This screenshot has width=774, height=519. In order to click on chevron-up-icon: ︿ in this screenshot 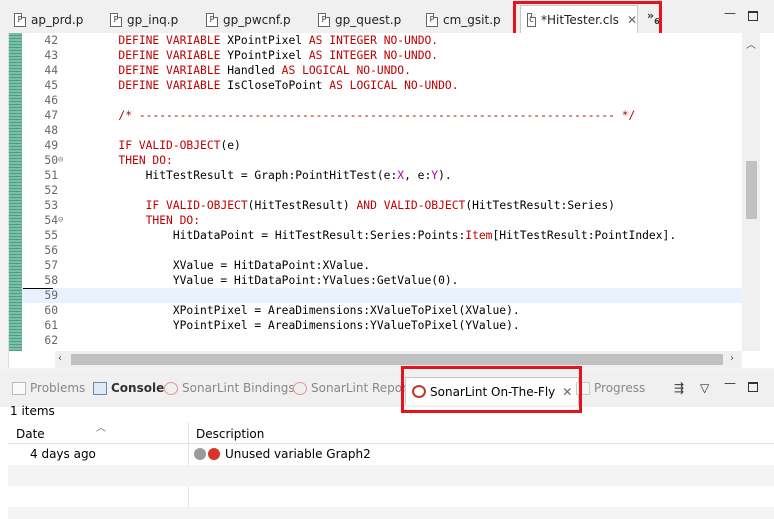, I will do `click(751, 43)`.